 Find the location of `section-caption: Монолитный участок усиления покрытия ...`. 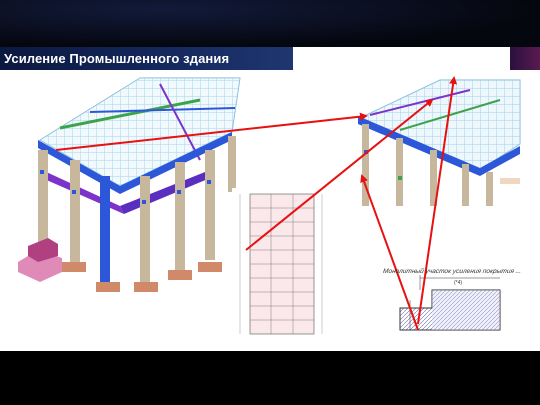

section-caption: Монолитный участок усиления покрытия ... is located at coordinates (452, 271).